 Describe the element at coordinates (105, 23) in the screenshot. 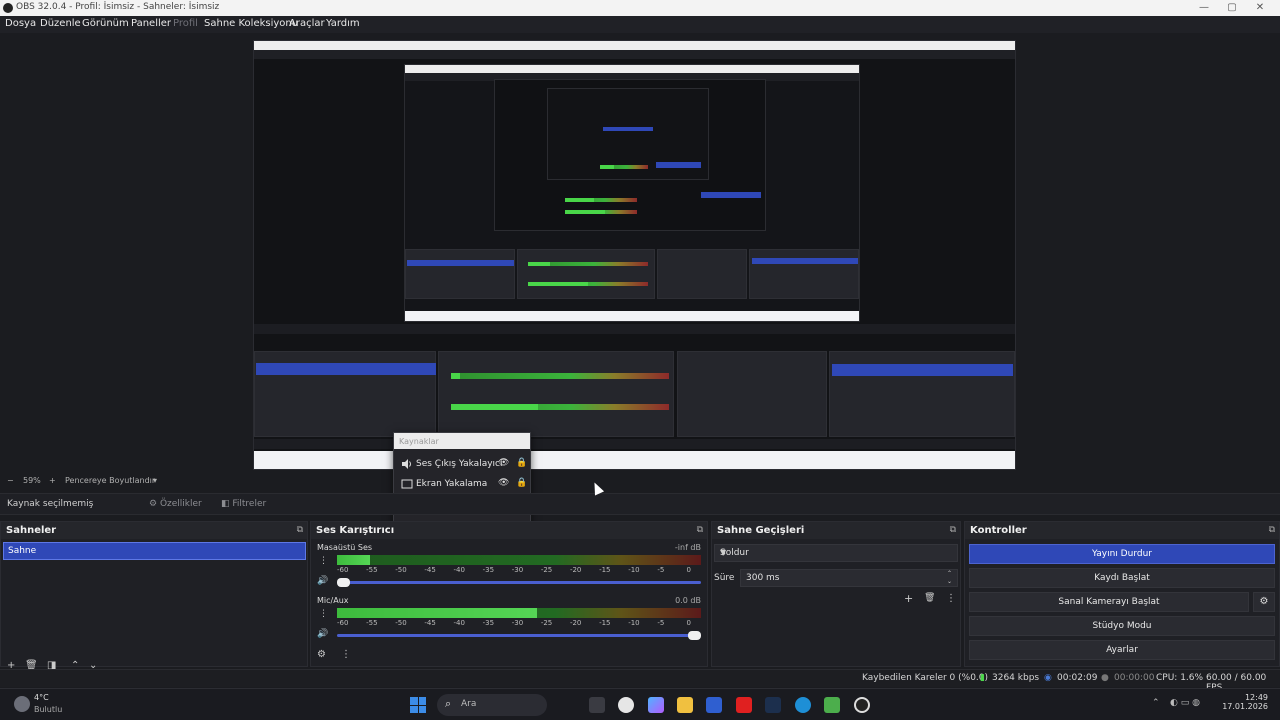

I see `menu-gorunum: Görünüm` at that location.